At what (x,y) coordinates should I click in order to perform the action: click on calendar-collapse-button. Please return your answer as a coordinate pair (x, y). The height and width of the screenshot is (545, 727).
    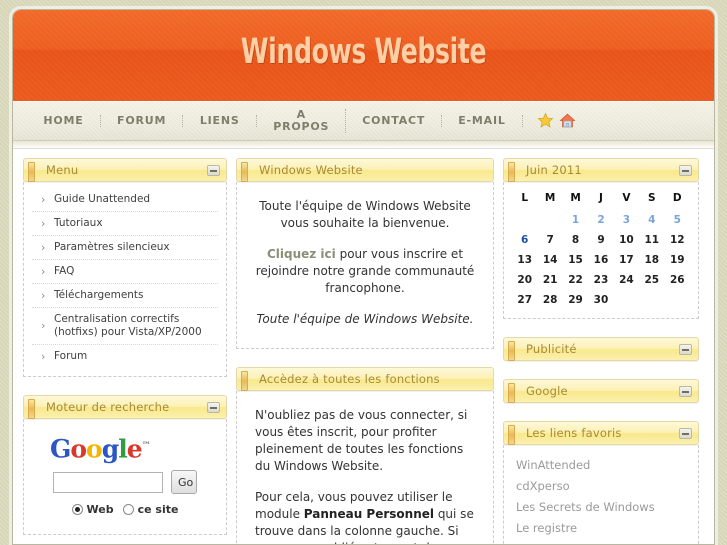
    Looking at the image, I should click on (685, 170).